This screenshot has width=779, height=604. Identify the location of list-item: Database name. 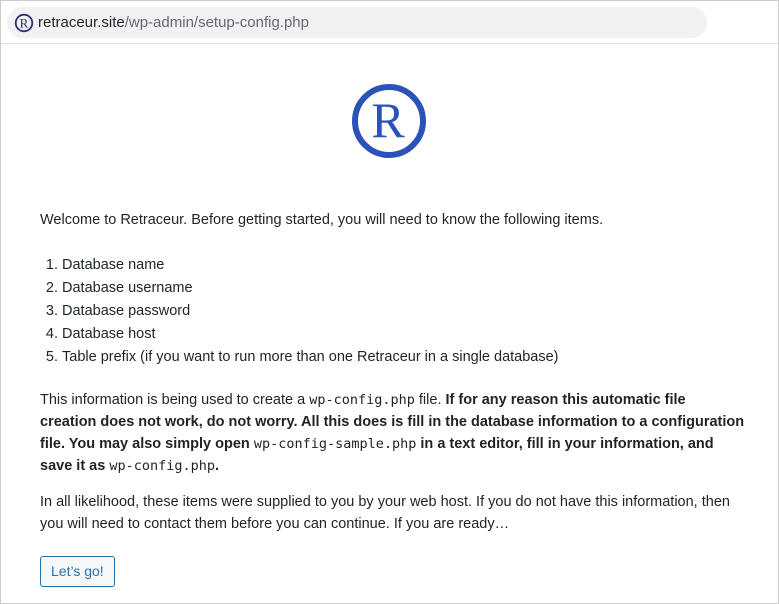
(310, 265).